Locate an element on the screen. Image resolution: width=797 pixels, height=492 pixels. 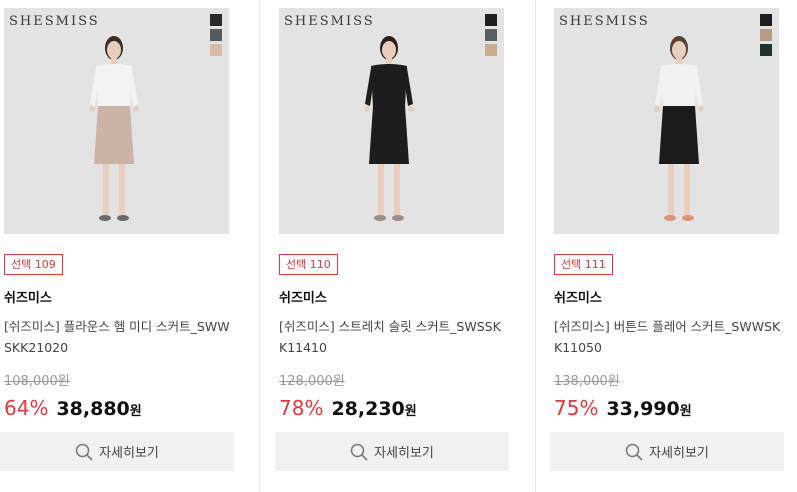
original-price-value: 108,000 is located at coordinates (31, 381).